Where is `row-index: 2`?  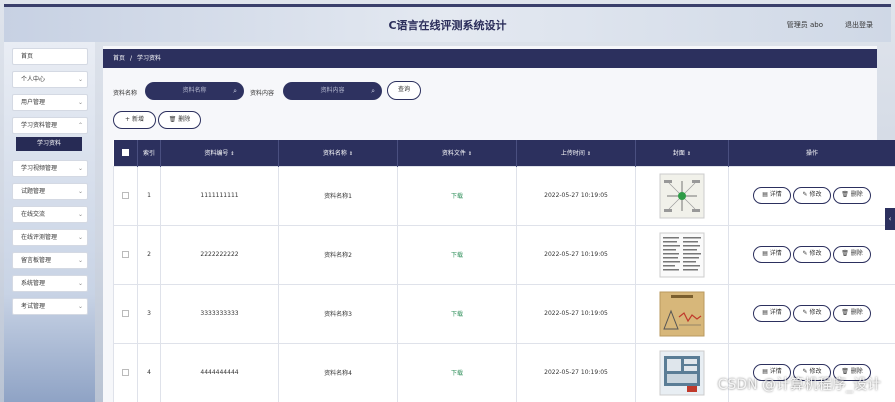 row-index: 2 is located at coordinates (149, 254).